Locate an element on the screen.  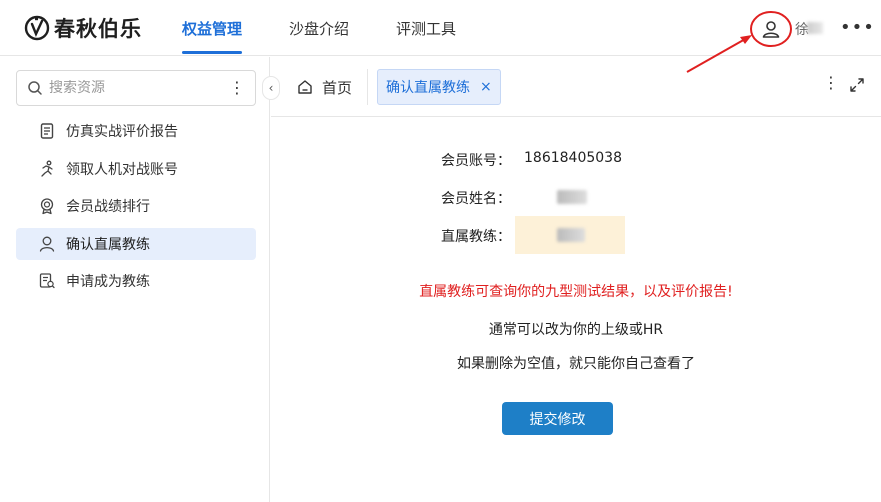
nav-item-assessment-tools: 评测工具 is located at coordinates (426, 28).